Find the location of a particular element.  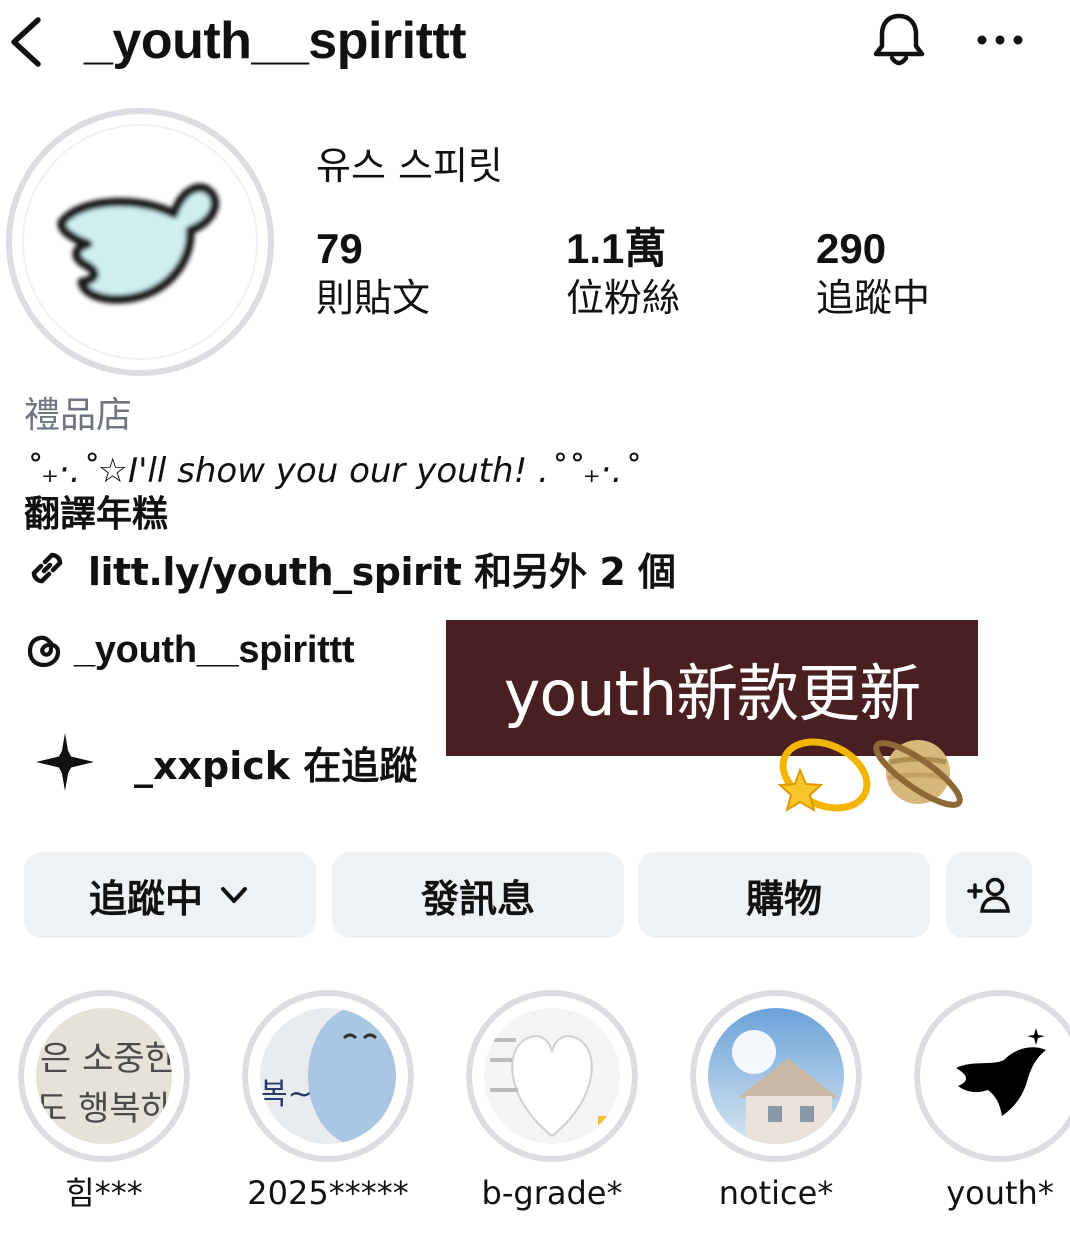

svg-text: 은 소중한 is located at coordinates (106, 1059).